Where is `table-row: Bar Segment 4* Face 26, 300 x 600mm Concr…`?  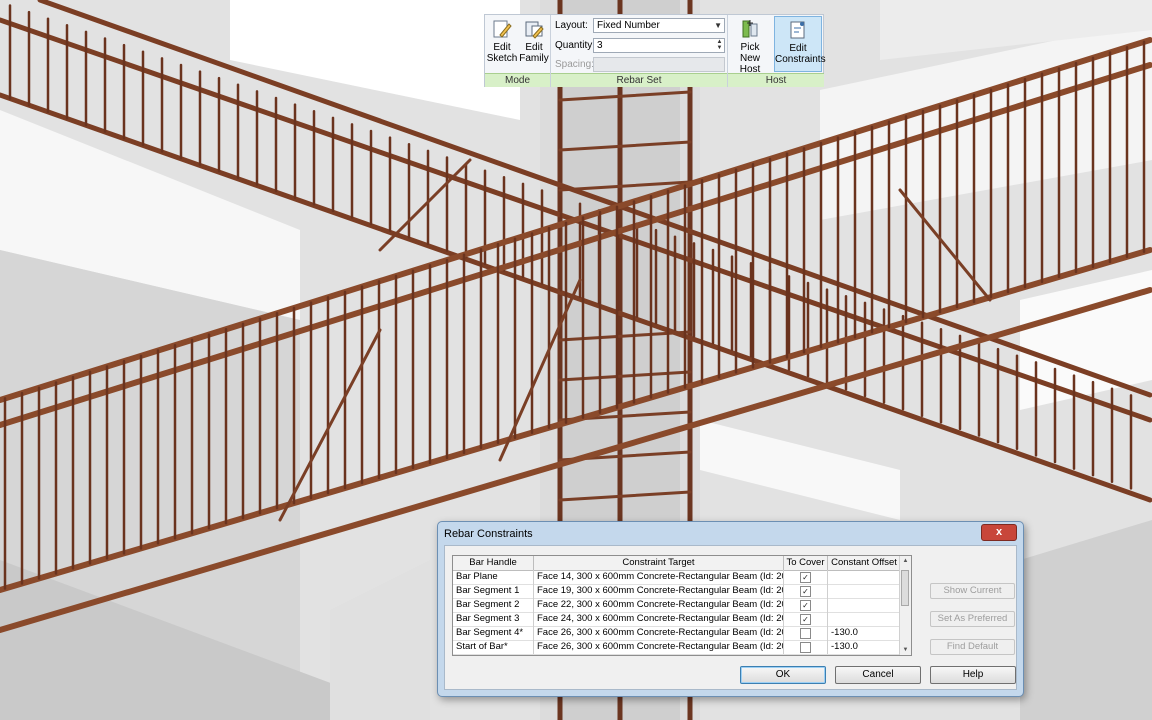
table-row: Bar Segment 4* Face 26, 300 x 600mm Concr… is located at coordinates (677, 633).